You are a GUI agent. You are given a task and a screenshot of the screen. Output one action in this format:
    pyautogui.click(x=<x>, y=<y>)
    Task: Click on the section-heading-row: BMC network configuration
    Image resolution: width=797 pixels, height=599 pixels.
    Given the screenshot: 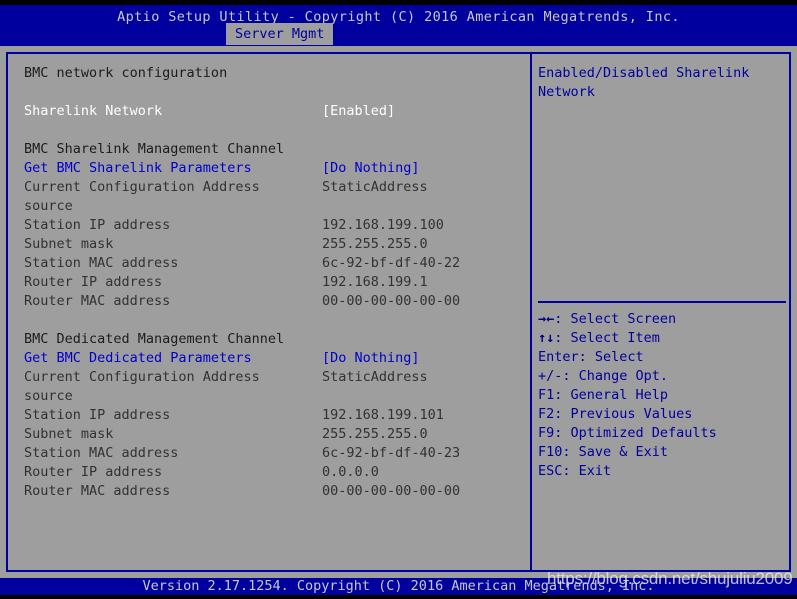 What is the action you would take?
    pyautogui.click(x=274, y=73)
    